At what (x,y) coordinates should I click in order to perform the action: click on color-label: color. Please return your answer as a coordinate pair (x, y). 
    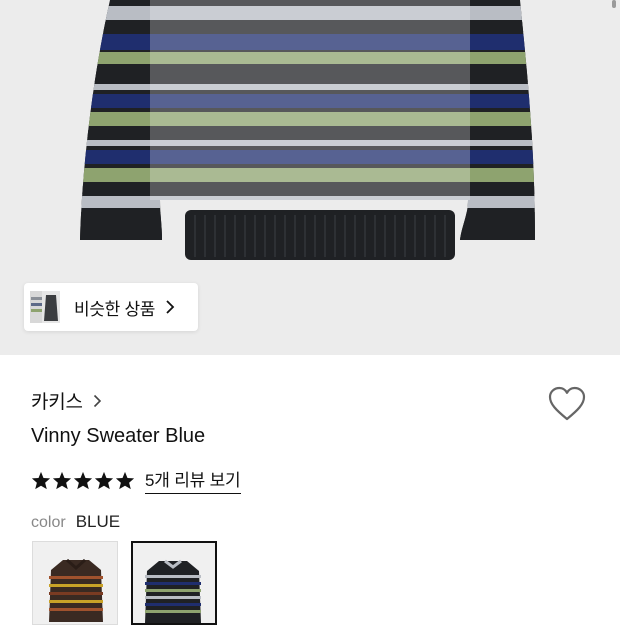
    Looking at the image, I should click on (48, 522).